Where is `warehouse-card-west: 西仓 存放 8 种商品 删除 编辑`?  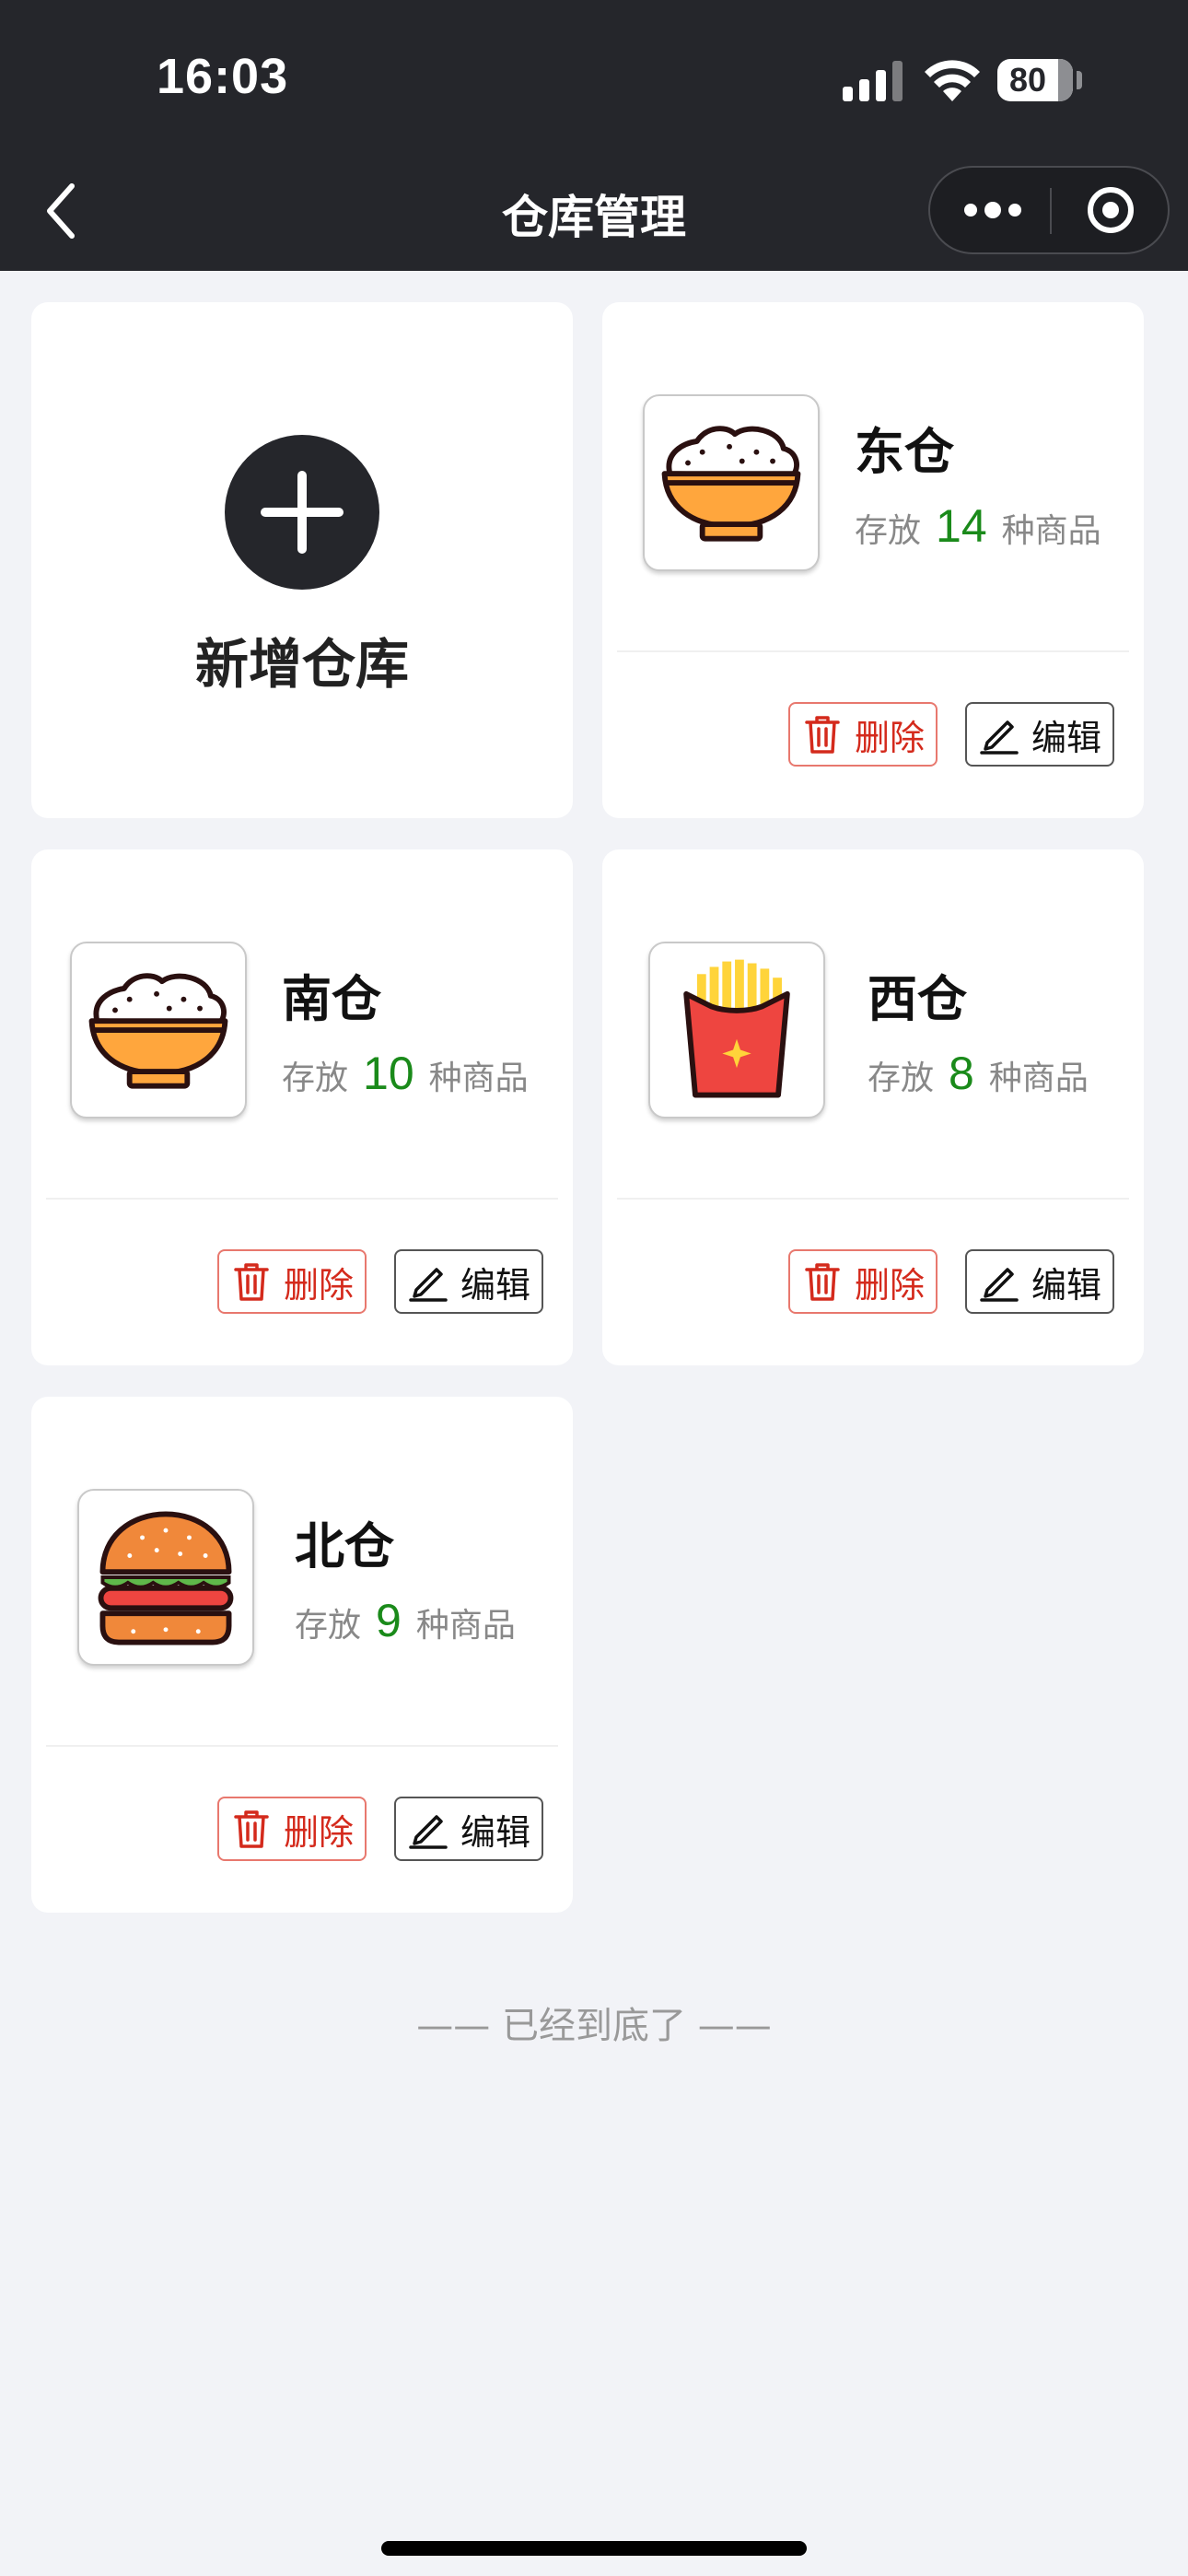
warehouse-card-west: 西仓 存放 8 种商品 删除 编辑 is located at coordinates (873, 1107).